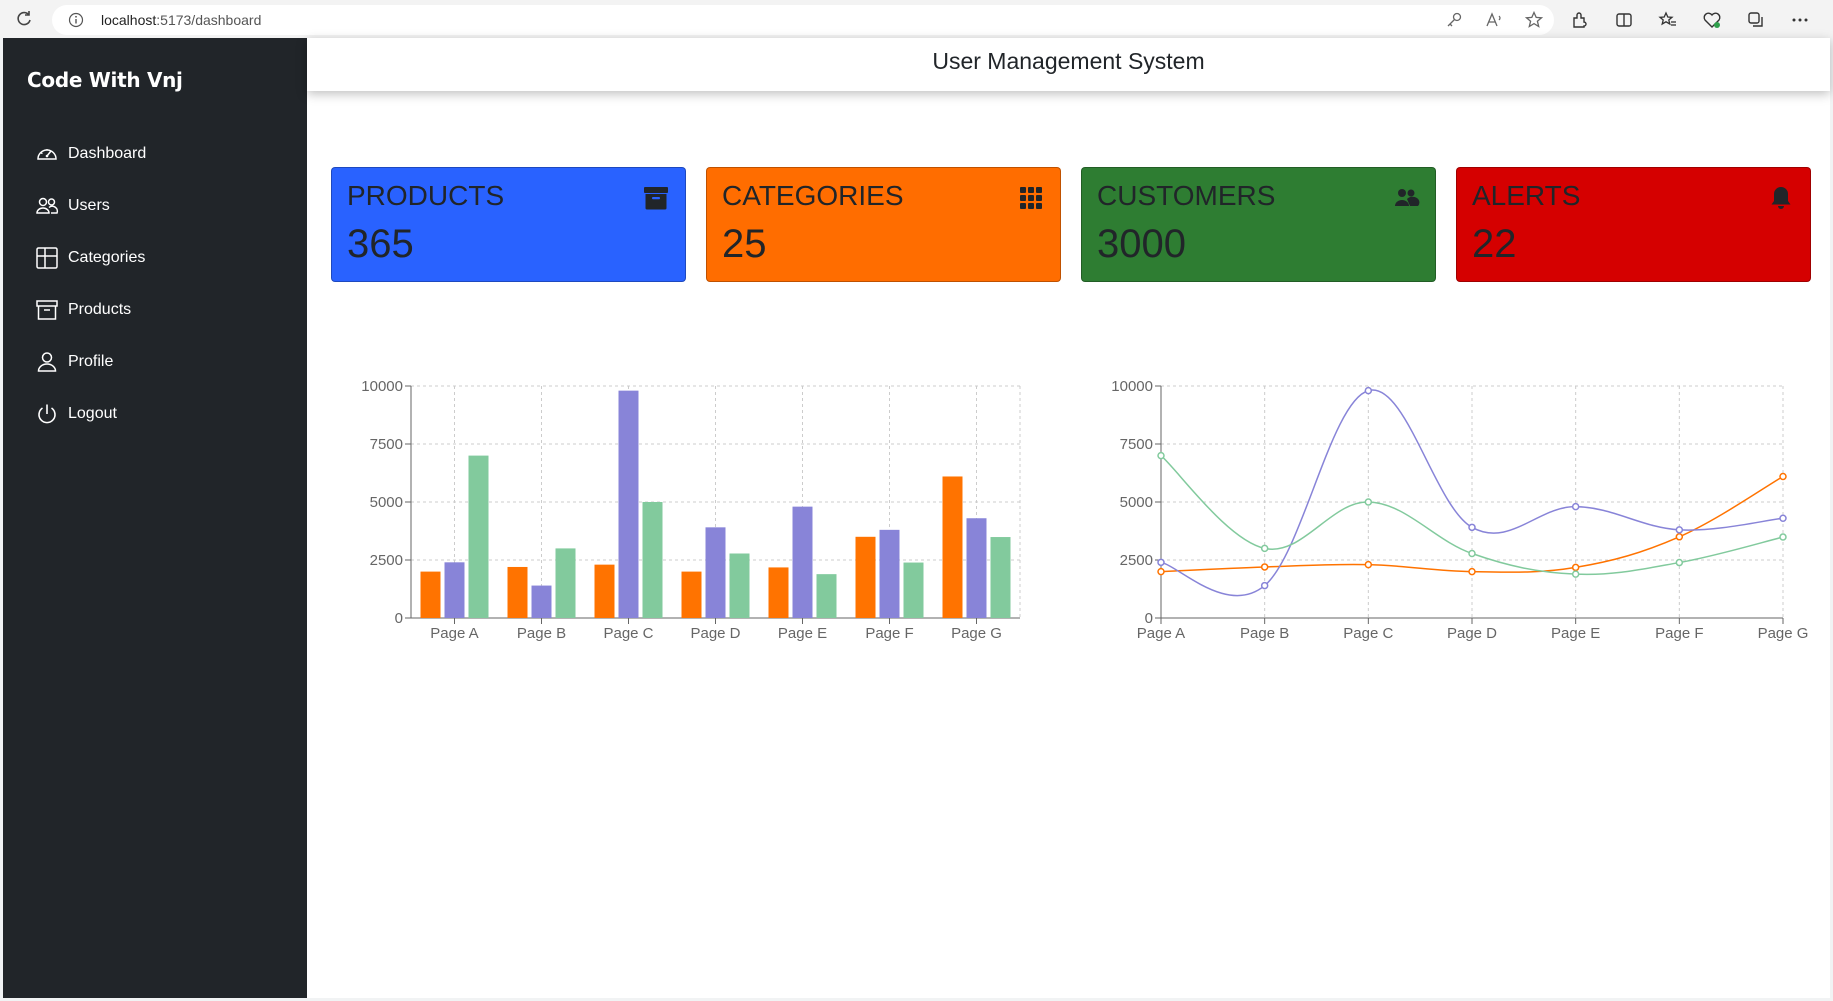  What do you see at coordinates (1454, 20) in the screenshot?
I see `key-icon` at bounding box center [1454, 20].